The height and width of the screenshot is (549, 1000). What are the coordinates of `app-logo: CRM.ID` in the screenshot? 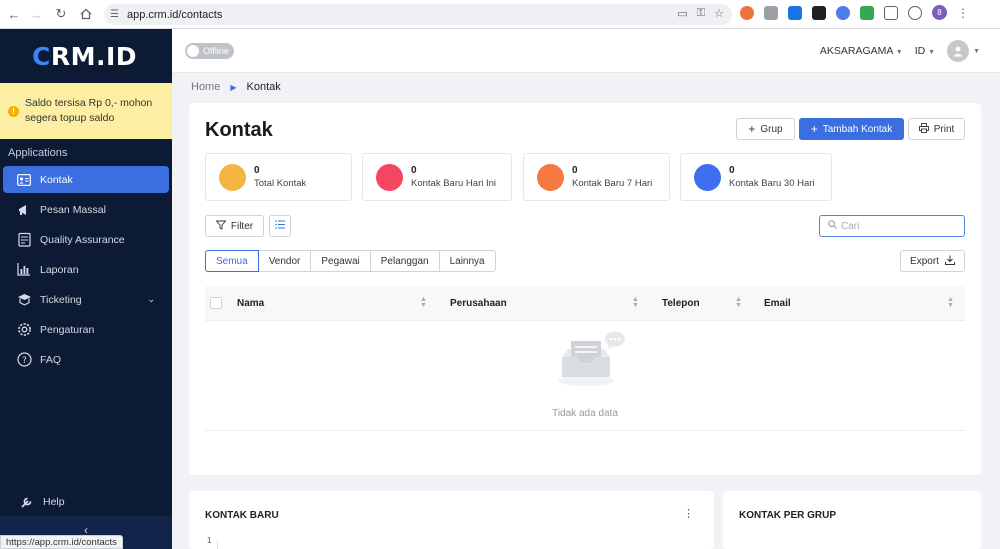 It's located at (86, 56).